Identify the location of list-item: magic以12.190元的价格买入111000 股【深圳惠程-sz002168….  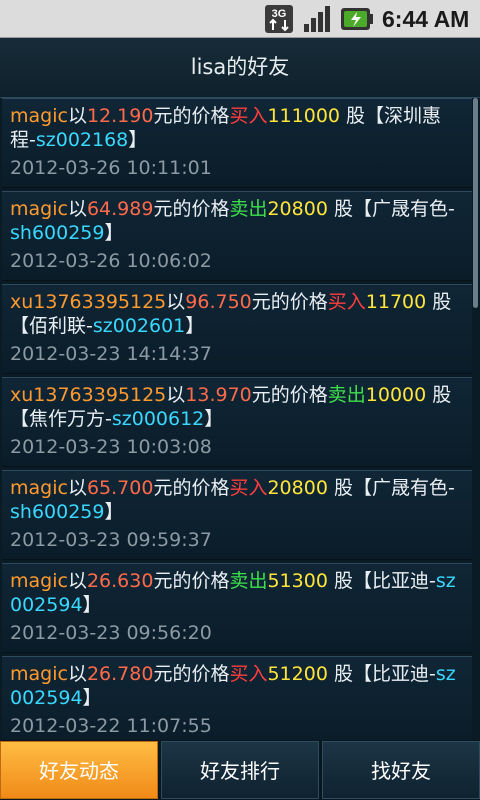
(237, 143).